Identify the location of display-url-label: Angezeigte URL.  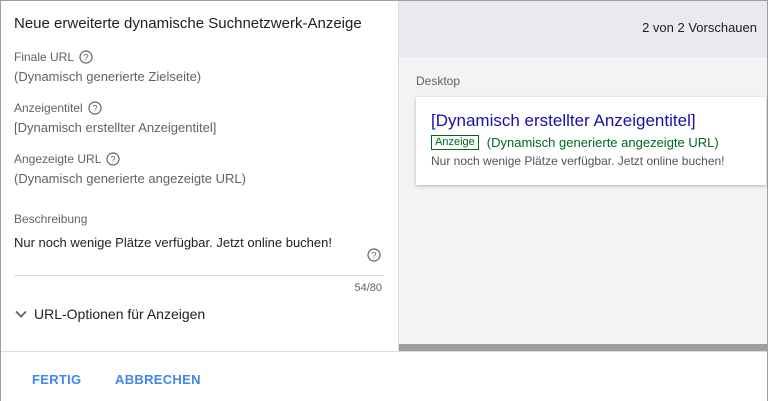
(58, 159).